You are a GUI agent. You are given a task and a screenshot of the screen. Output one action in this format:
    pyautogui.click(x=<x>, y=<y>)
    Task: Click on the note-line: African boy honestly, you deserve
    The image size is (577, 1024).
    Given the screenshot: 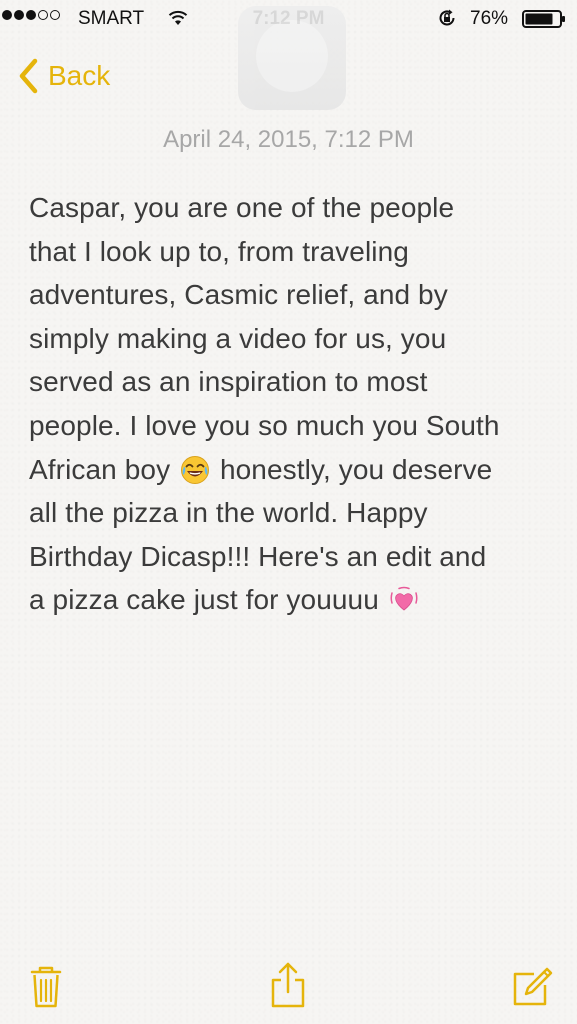 What is the action you would take?
    pyautogui.click(x=294, y=470)
    